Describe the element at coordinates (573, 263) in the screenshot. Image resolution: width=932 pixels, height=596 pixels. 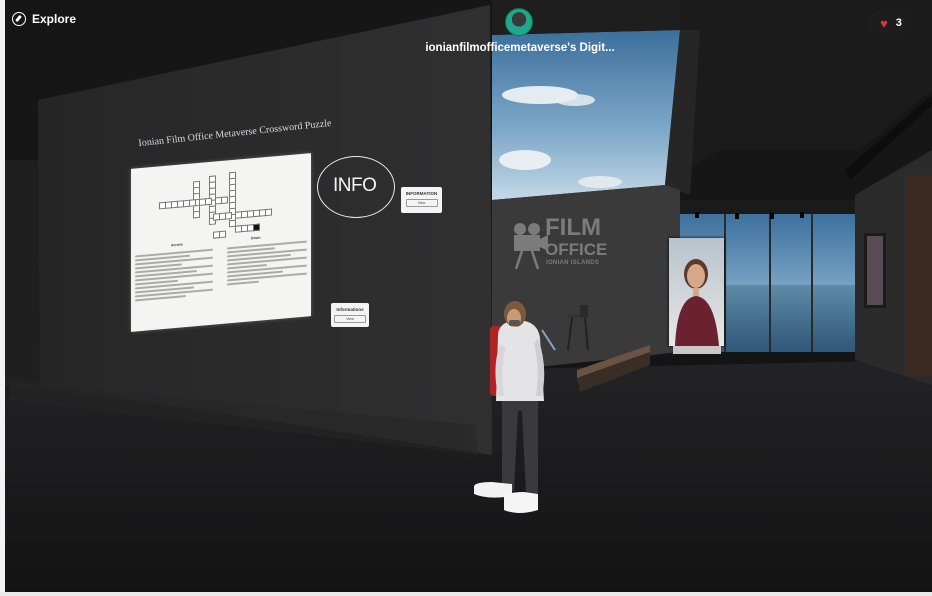
I see `film-office-region: IONIAN ISLANDS` at that location.